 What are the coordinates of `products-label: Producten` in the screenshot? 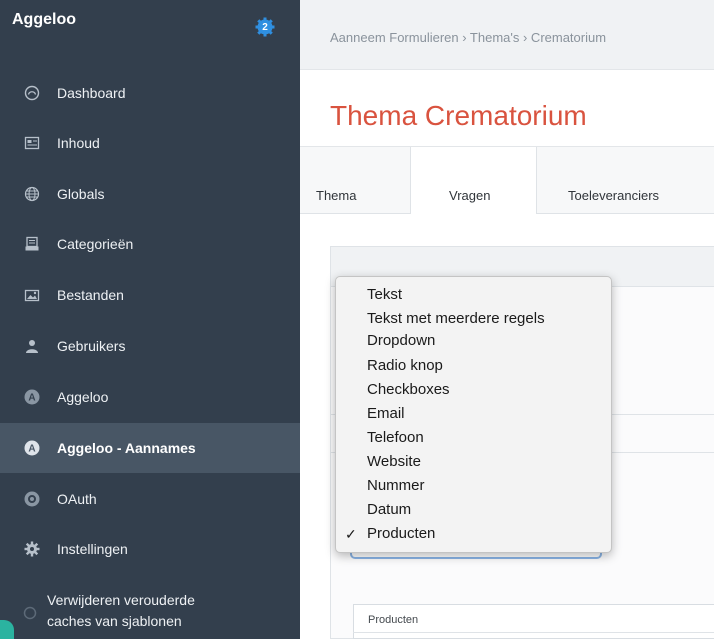 It's located at (393, 620).